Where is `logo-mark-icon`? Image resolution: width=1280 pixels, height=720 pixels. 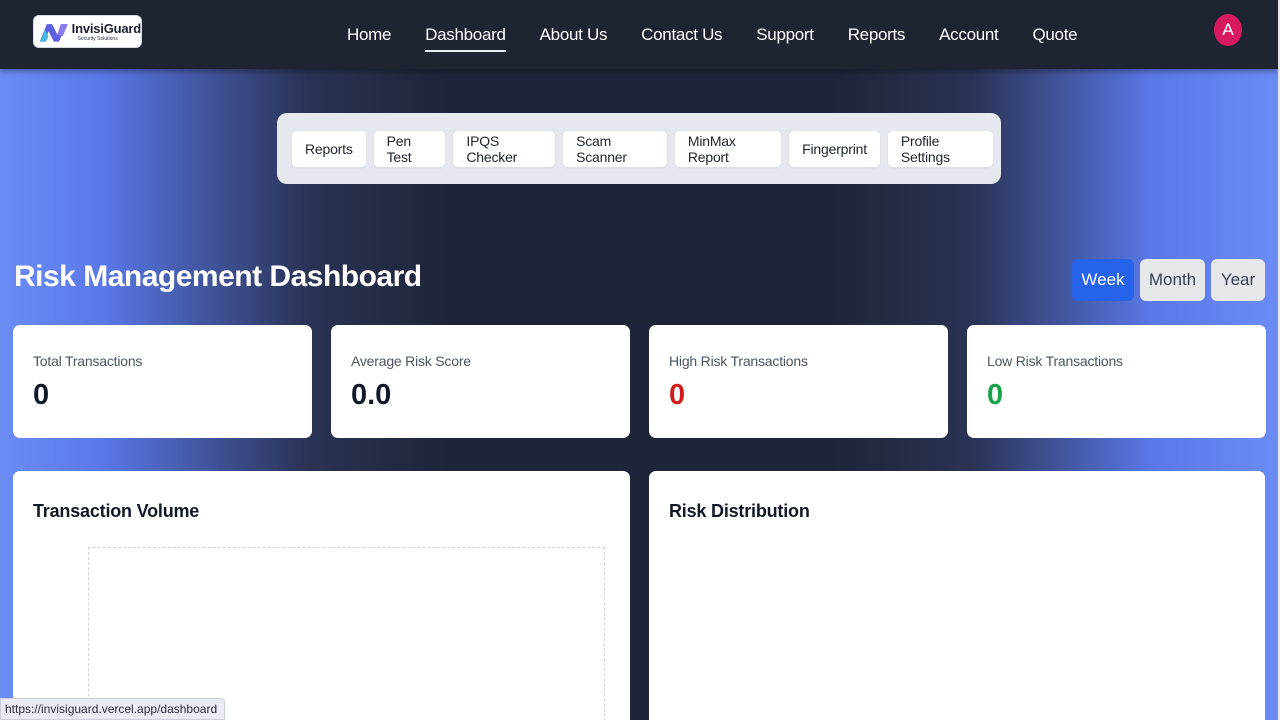 logo-mark-icon is located at coordinates (53, 32).